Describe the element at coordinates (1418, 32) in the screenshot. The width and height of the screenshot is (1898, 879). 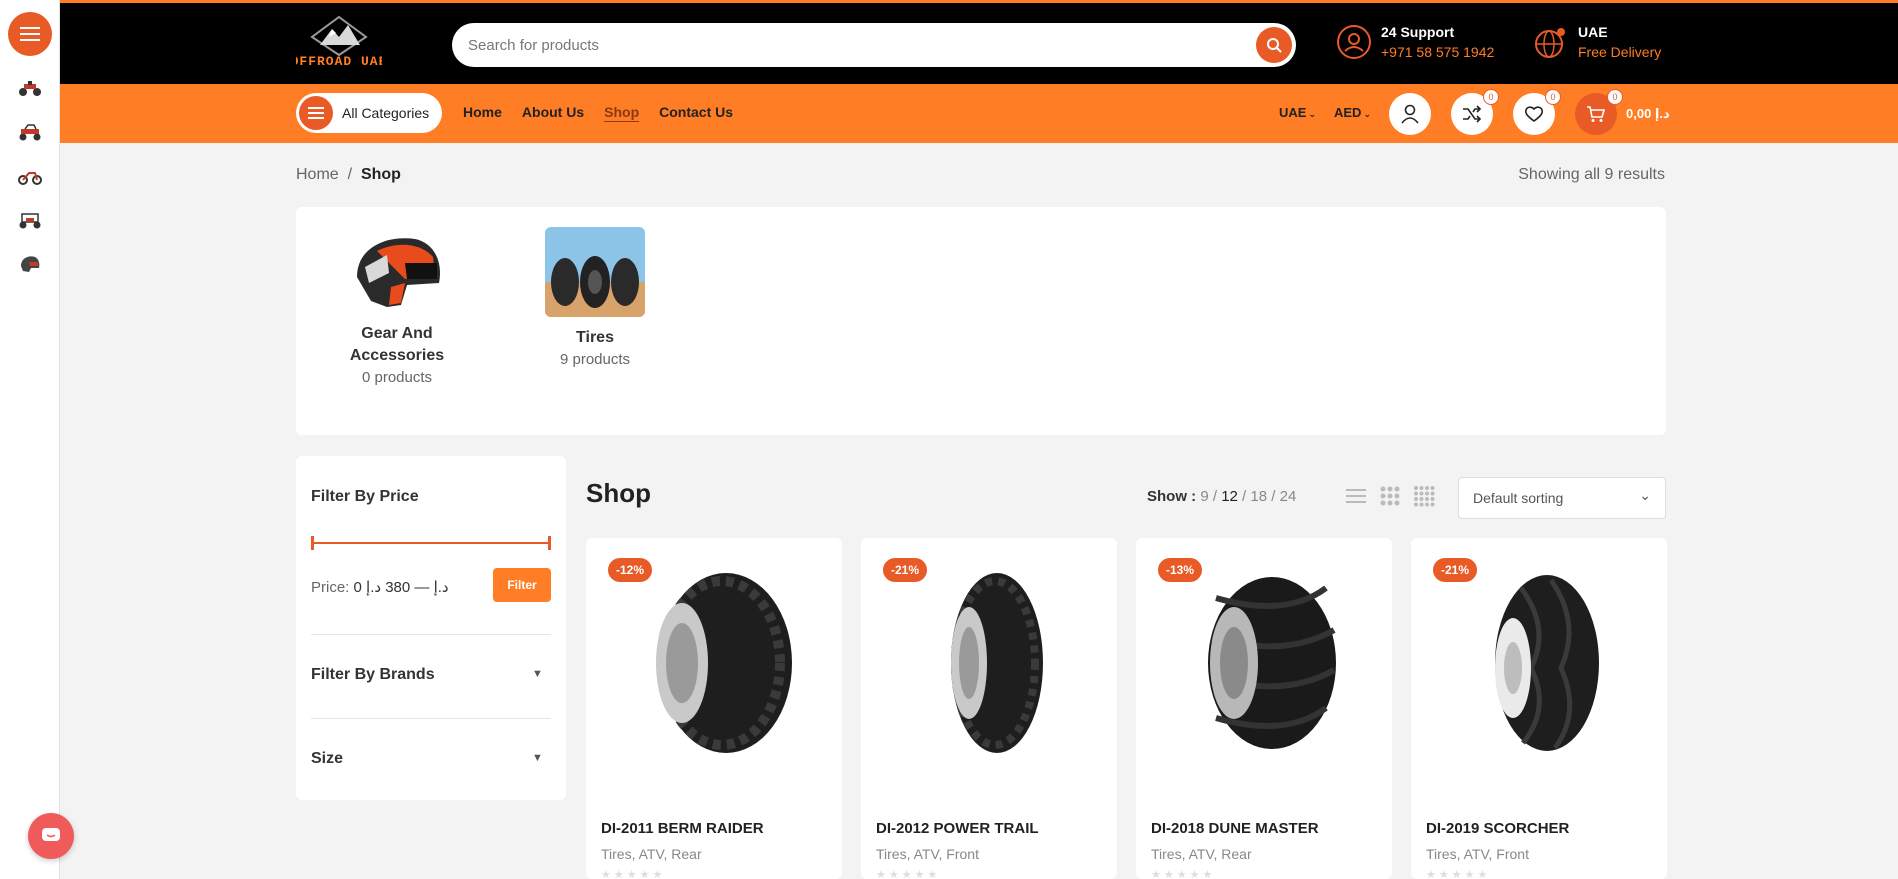
I see `support-title: 24 Support` at that location.